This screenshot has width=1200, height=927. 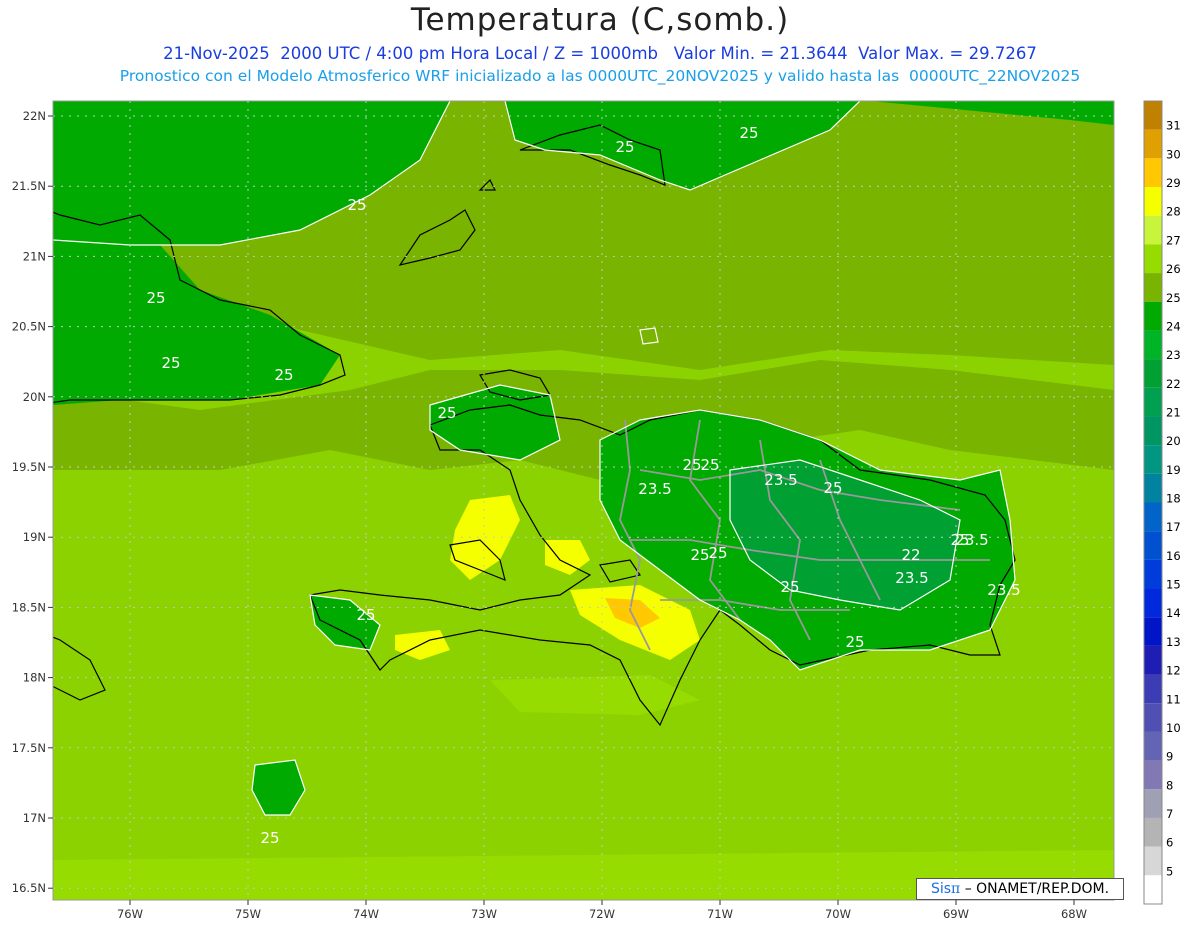 I want to click on lon-tick-label: 73W, so click(x=484, y=914).